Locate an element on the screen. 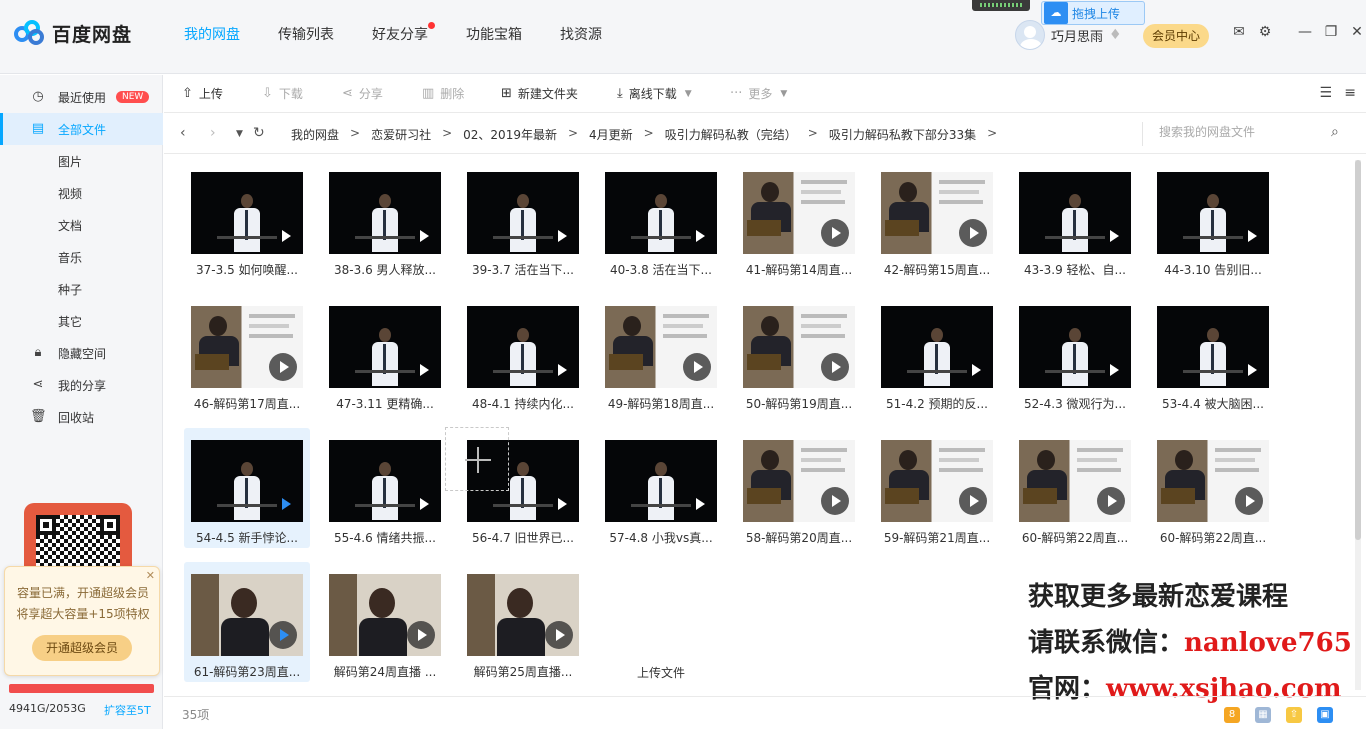  upload-button: ⇧ 上传 is located at coordinates (202, 93).